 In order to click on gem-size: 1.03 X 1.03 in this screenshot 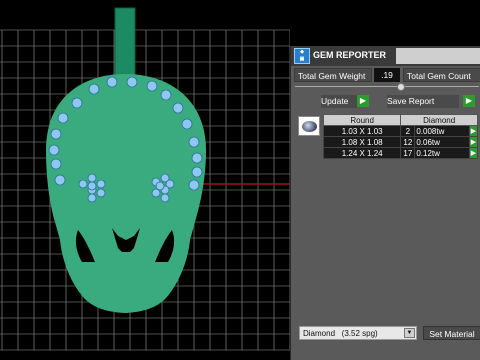, I will do `click(362, 131)`.